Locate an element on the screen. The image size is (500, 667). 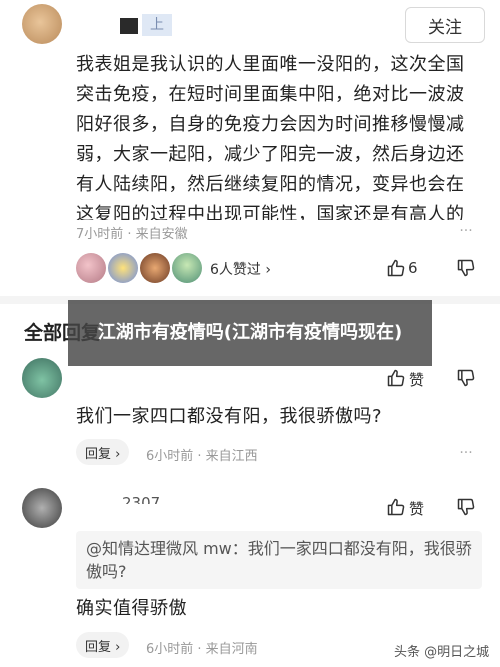
follow-label: 关注 is located at coordinates (445, 27).